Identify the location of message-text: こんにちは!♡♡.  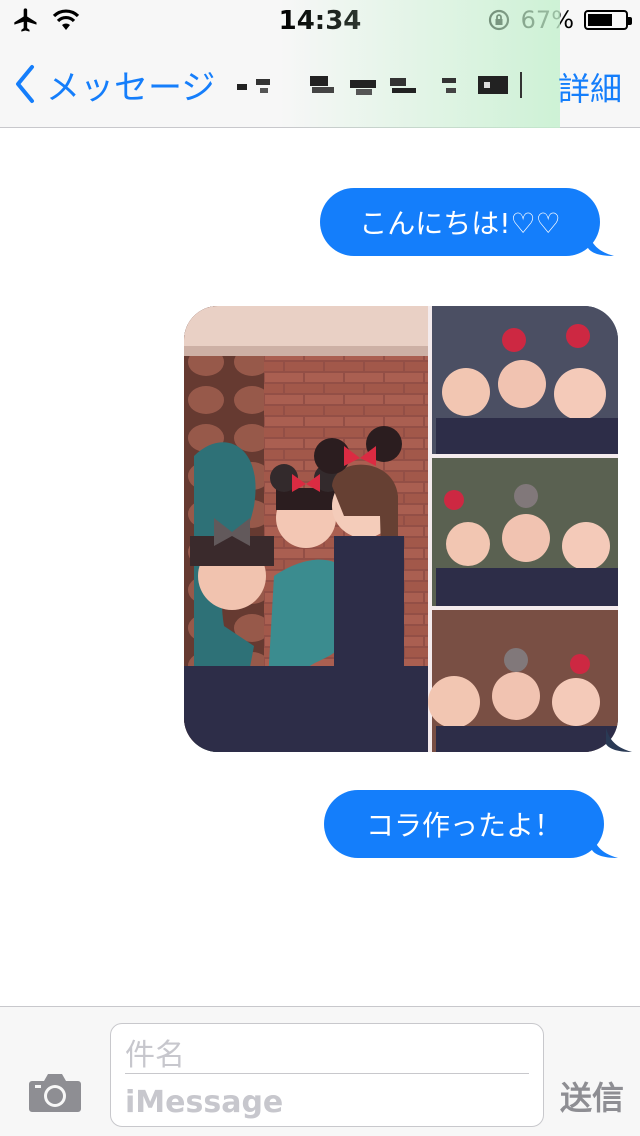
(460, 223).